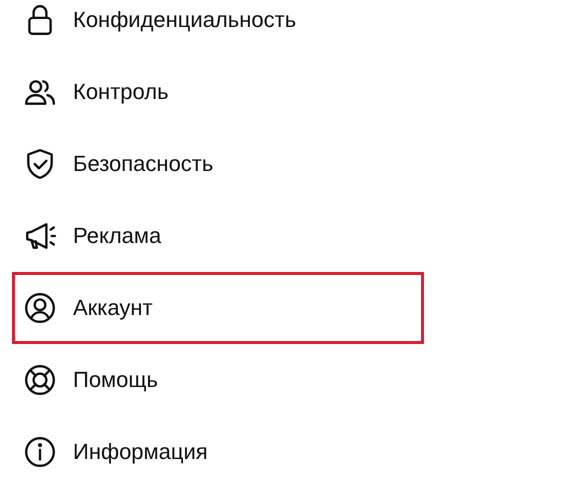 The height and width of the screenshot is (481, 573). I want to click on menu-label: Помощь, so click(115, 380).